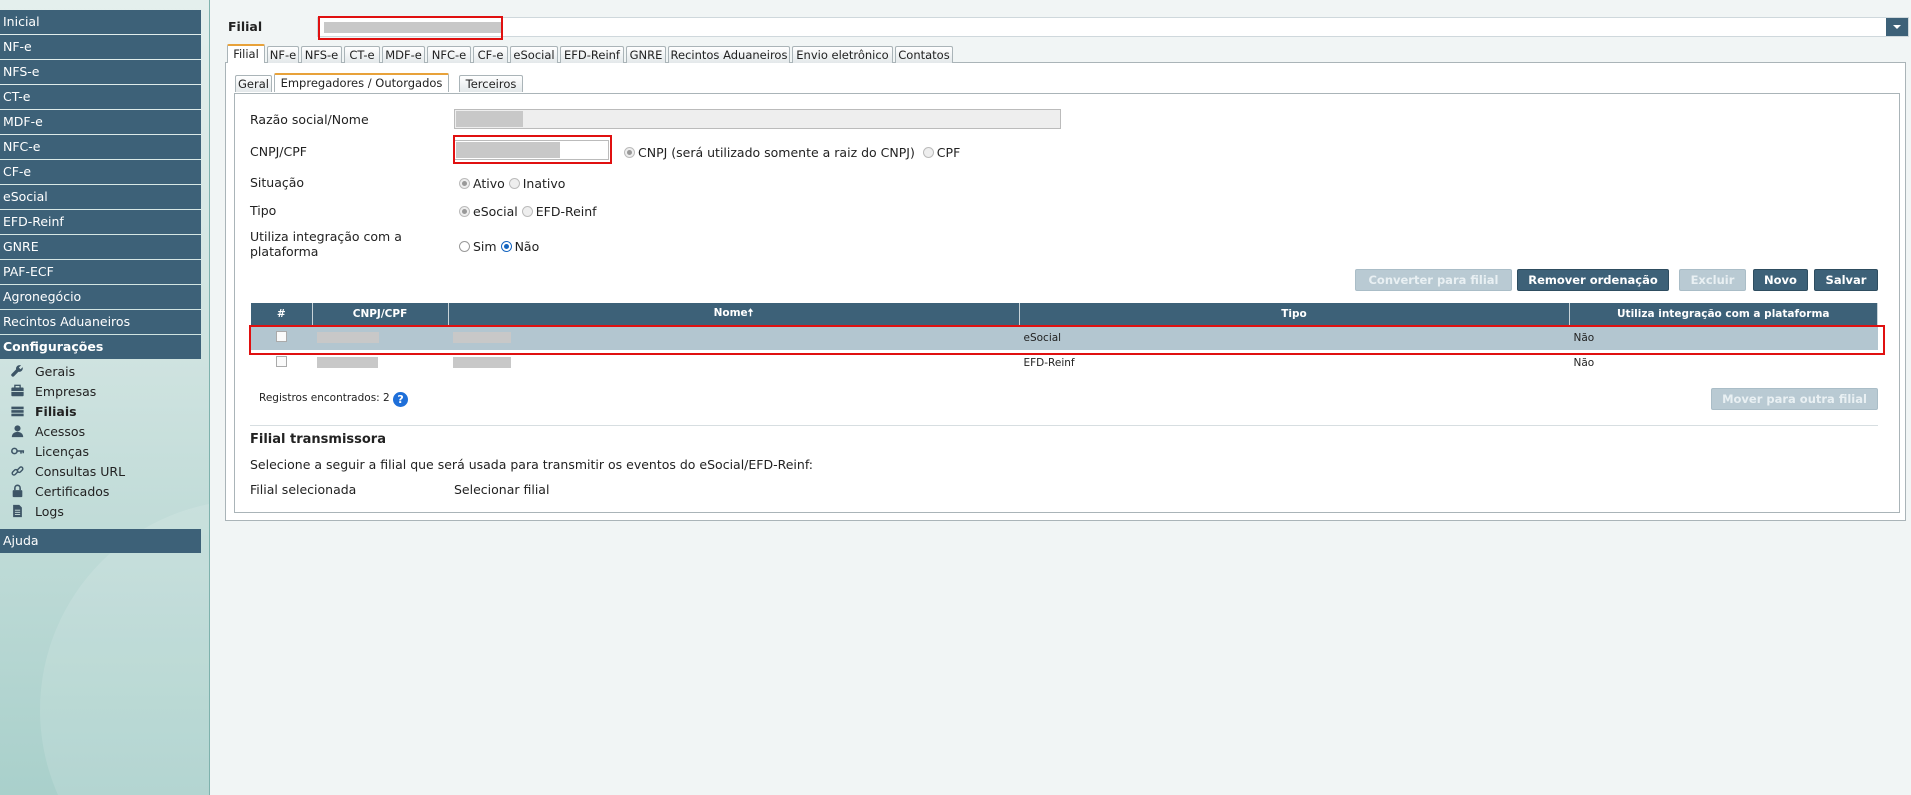 This screenshot has height=795, width=1911. I want to click on col-nome: Nome🠅, so click(734, 314).